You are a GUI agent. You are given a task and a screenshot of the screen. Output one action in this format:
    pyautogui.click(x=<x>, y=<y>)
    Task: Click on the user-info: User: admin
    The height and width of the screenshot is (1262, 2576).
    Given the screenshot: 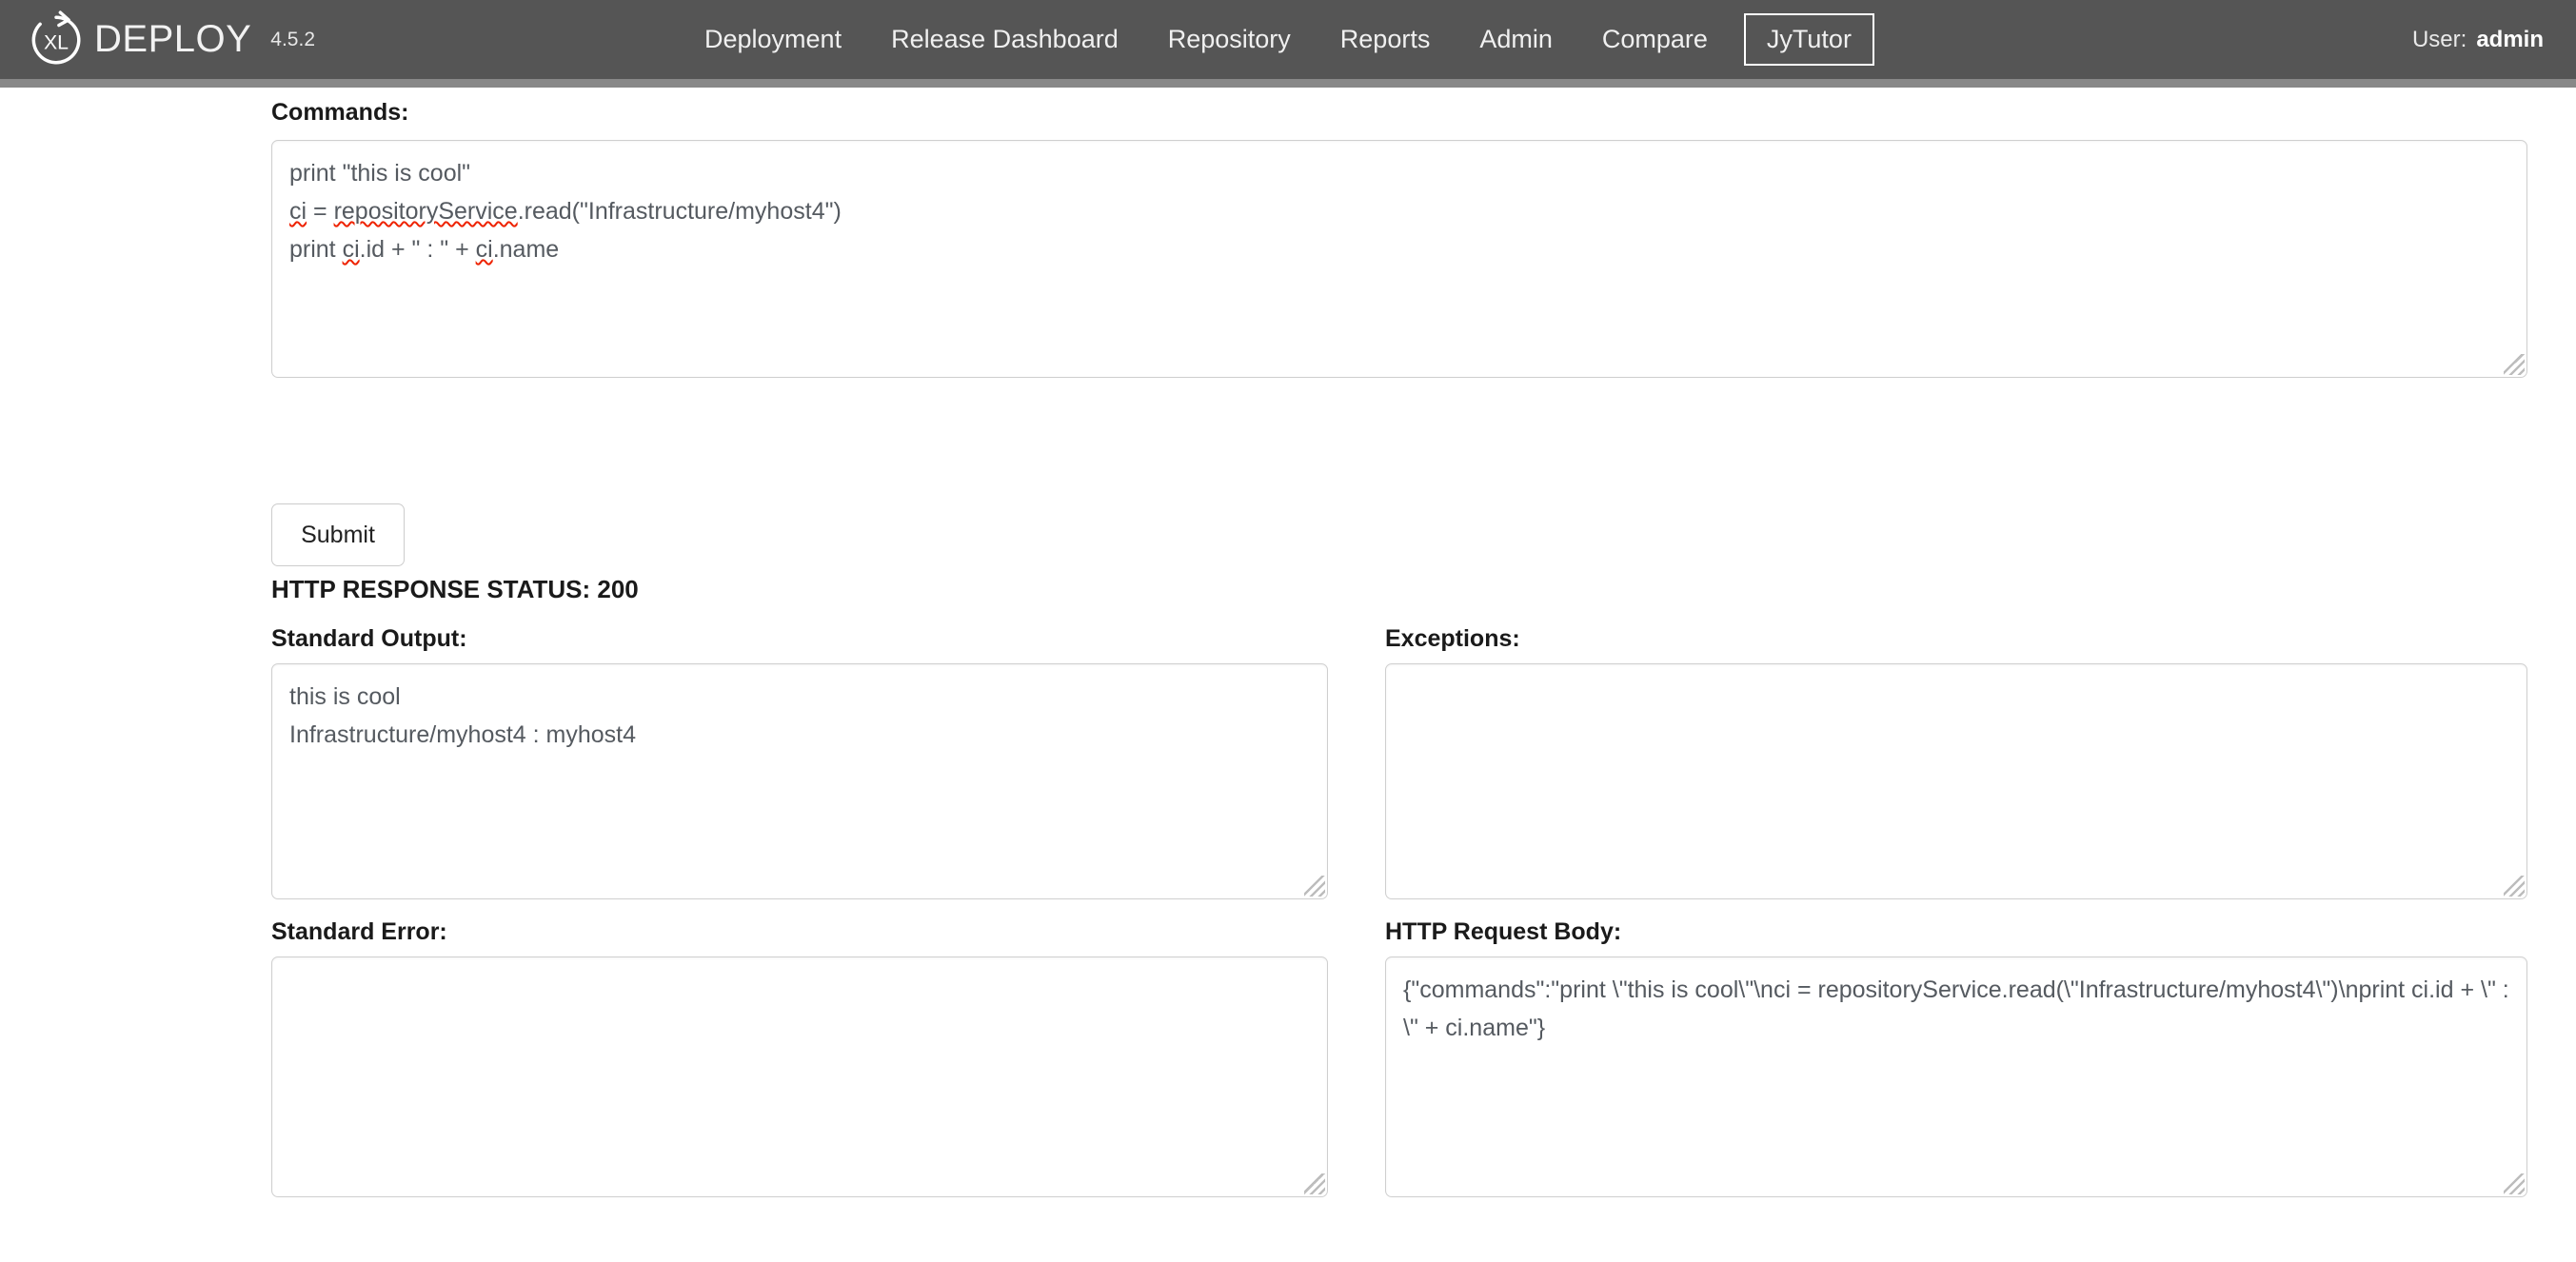 What is the action you would take?
    pyautogui.click(x=2478, y=39)
    